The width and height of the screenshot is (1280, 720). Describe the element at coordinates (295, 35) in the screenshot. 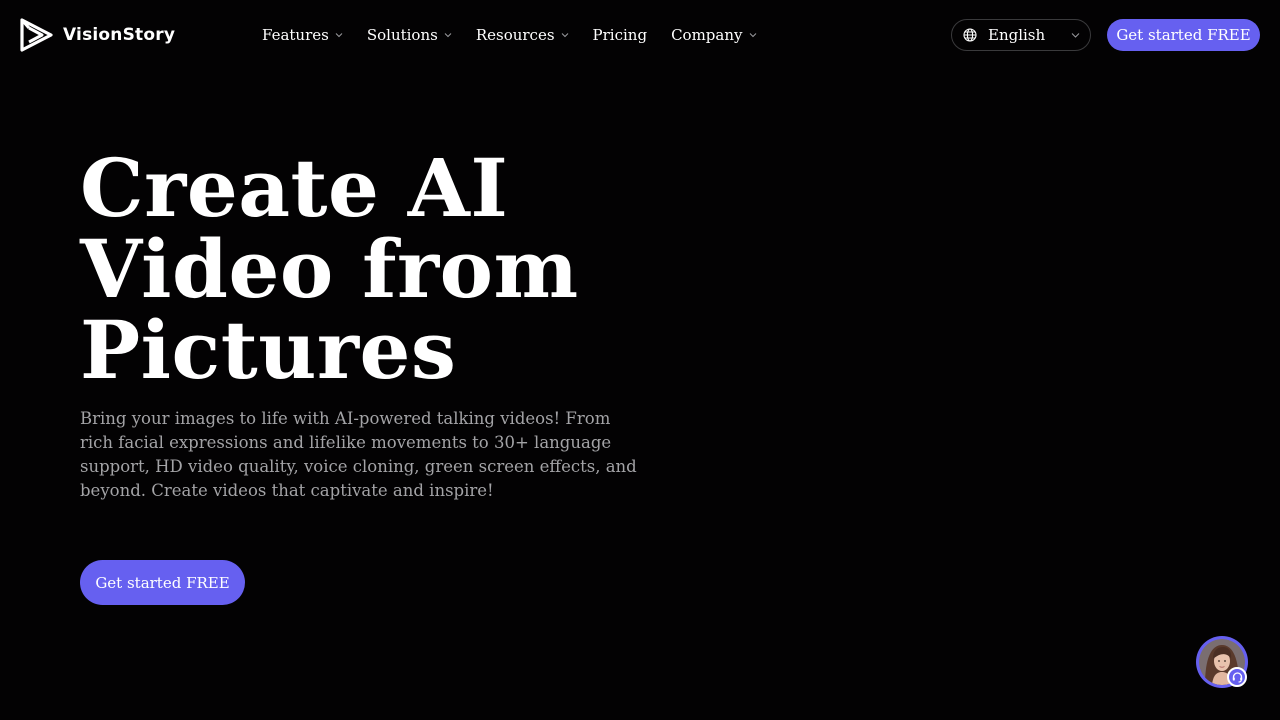

I see `nav-item-label: Features` at that location.